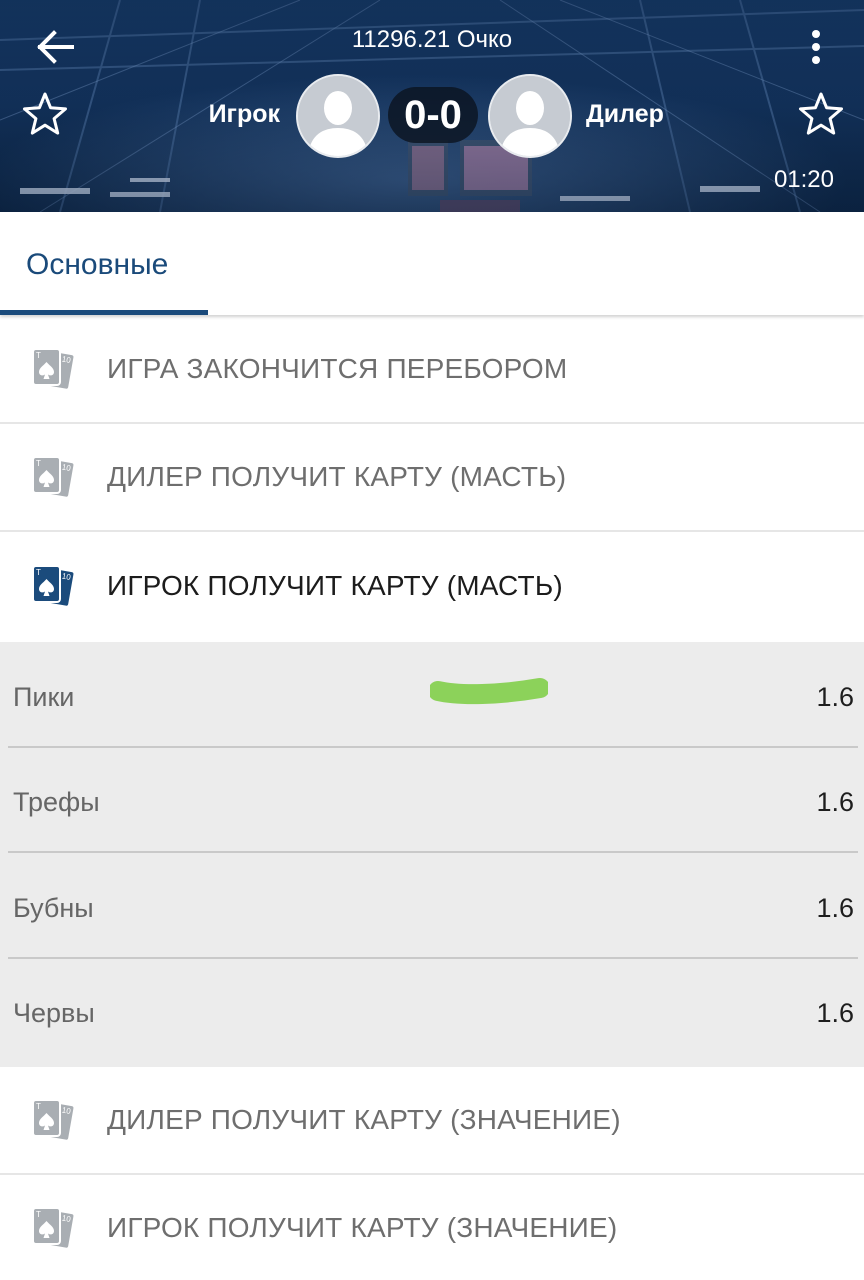 This screenshot has width=864, height=1280. I want to click on outcome-name: Трефы, so click(56, 802).